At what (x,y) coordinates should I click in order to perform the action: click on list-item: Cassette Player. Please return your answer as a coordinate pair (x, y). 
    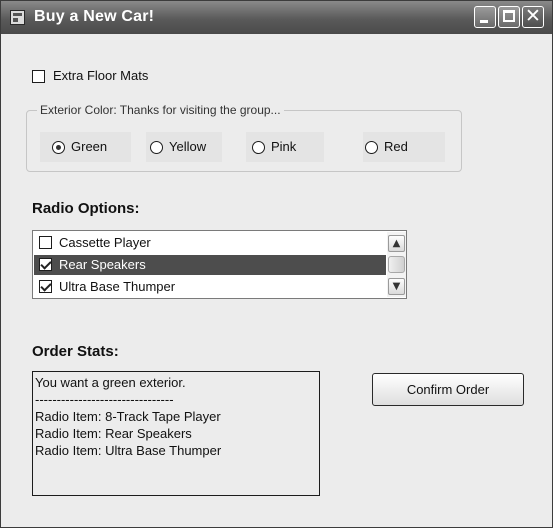
    Looking at the image, I should click on (210, 243).